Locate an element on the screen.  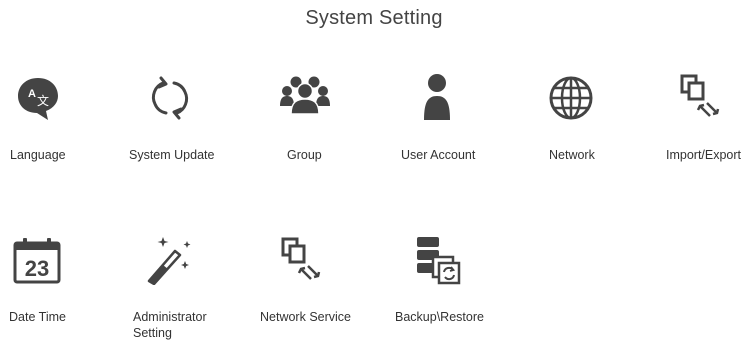
tile-label: Backup\Restore is located at coordinates (439, 317).